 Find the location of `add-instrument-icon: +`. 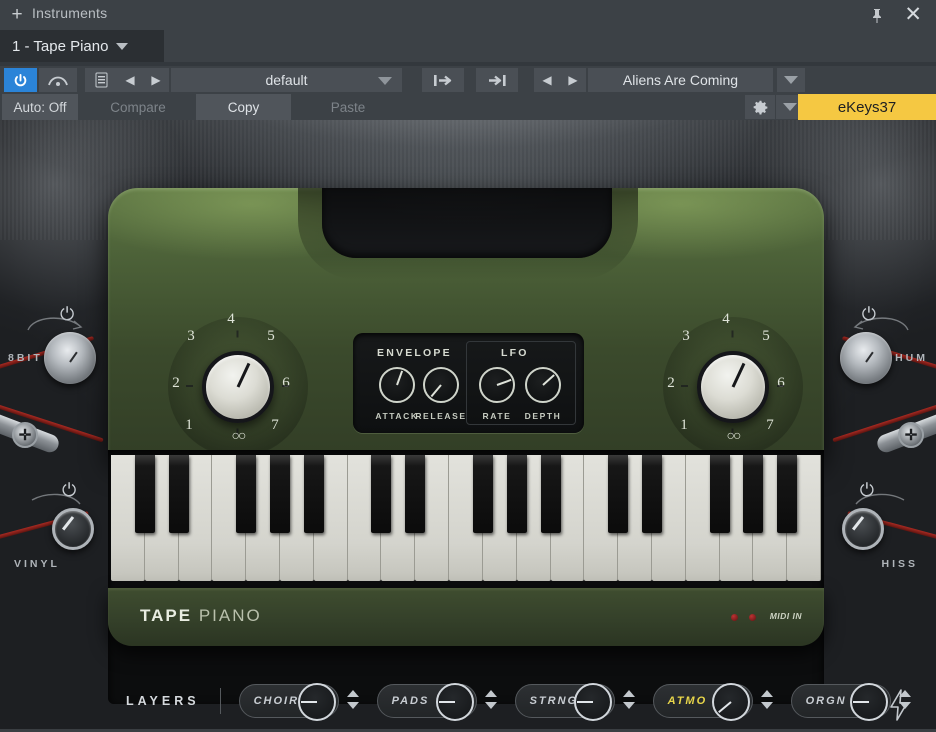

add-instrument-icon: + is located at coordinates (17, 14).